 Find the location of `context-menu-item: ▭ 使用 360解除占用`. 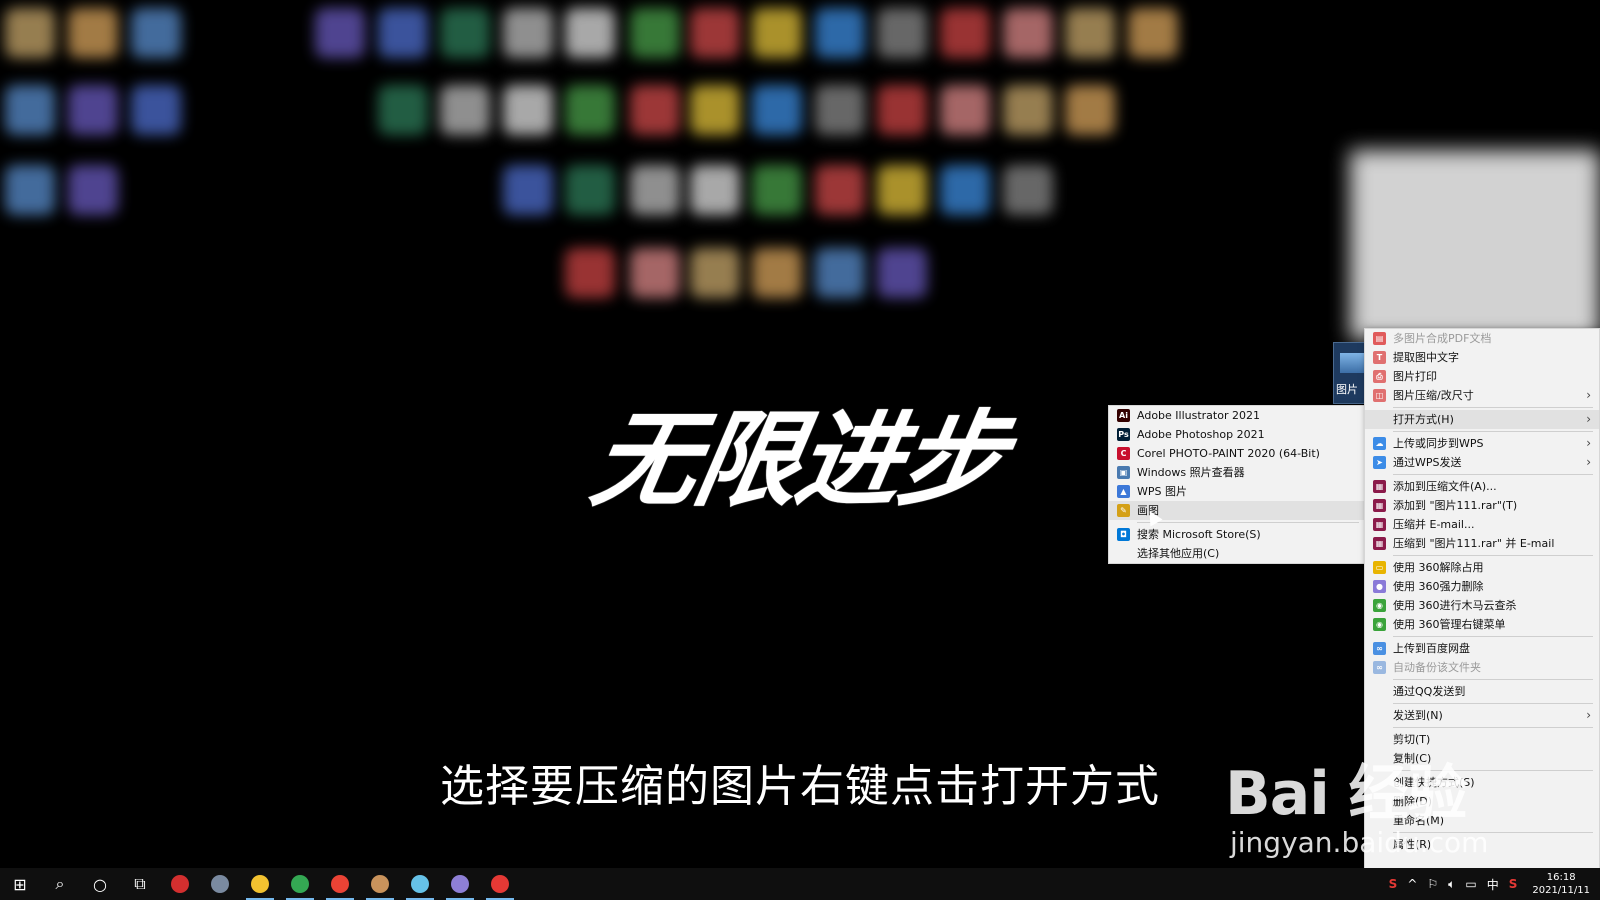

context-menu-item: ▭ 使用 360解除占用 is located at coordinates (1482, 567).